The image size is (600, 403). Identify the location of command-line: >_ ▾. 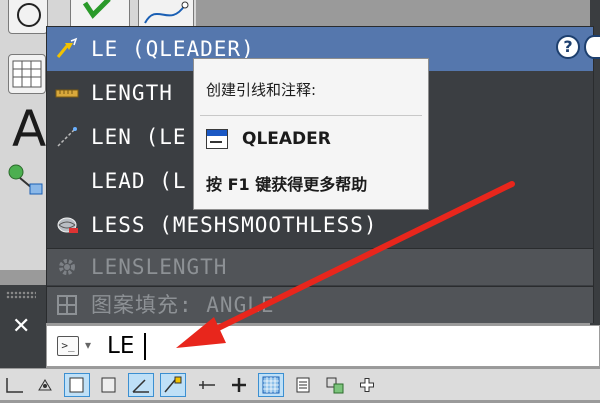
(323, 346).